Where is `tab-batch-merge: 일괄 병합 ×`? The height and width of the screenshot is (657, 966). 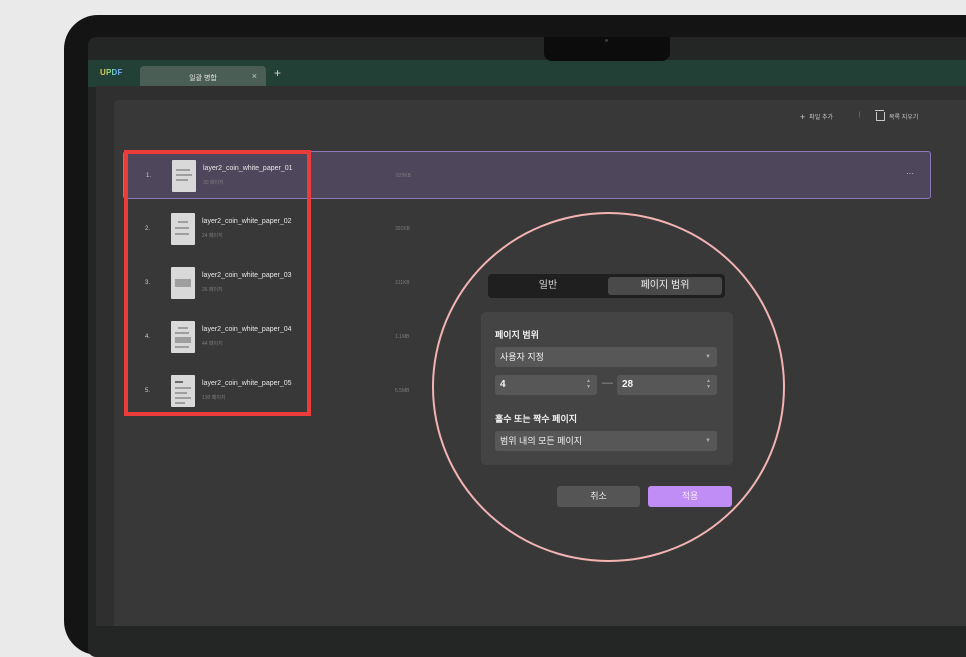
tab-batch-merge: 일괄 병합 × is located at coordinates (203, 76).